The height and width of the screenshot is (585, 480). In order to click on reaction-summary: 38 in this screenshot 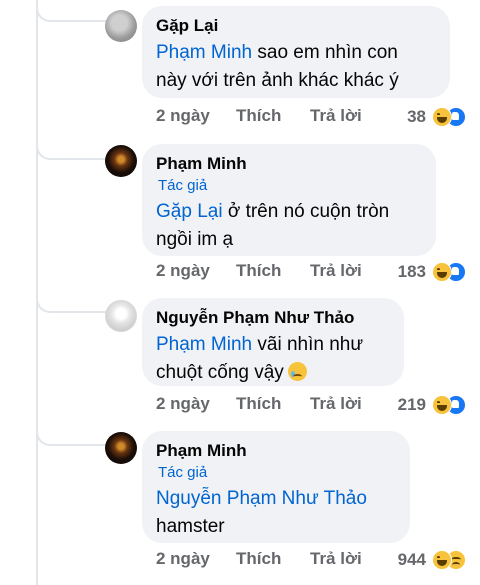, I will do `click(436, 116)`.